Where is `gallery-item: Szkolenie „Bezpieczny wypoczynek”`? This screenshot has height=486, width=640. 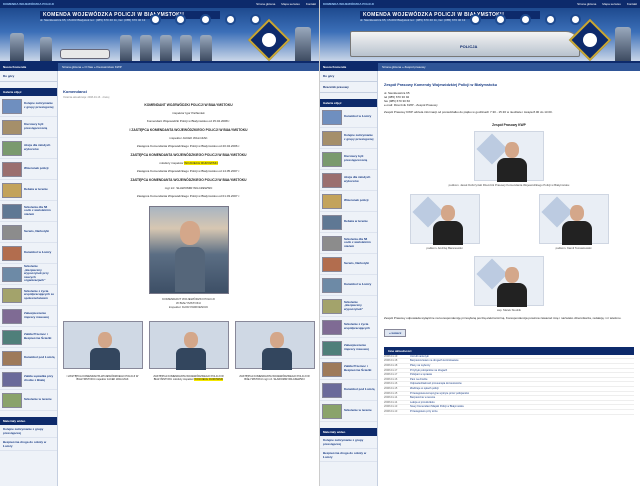 gallery-item: Szkolenie „Bezpieczny wypoczynek” is located at coordinates (348, 306).